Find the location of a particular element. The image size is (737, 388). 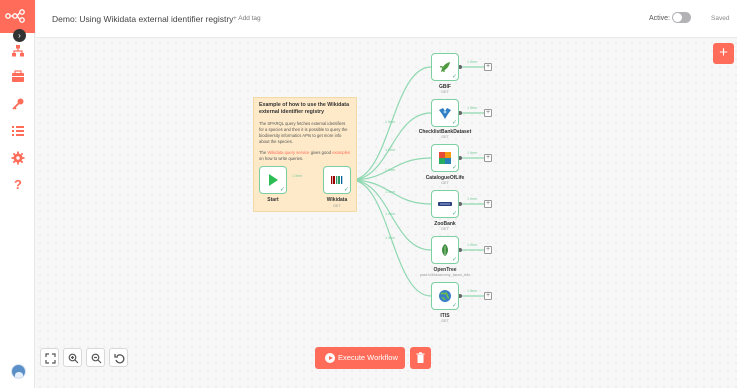

zoom-in-button is located at coordinates (72, 357).